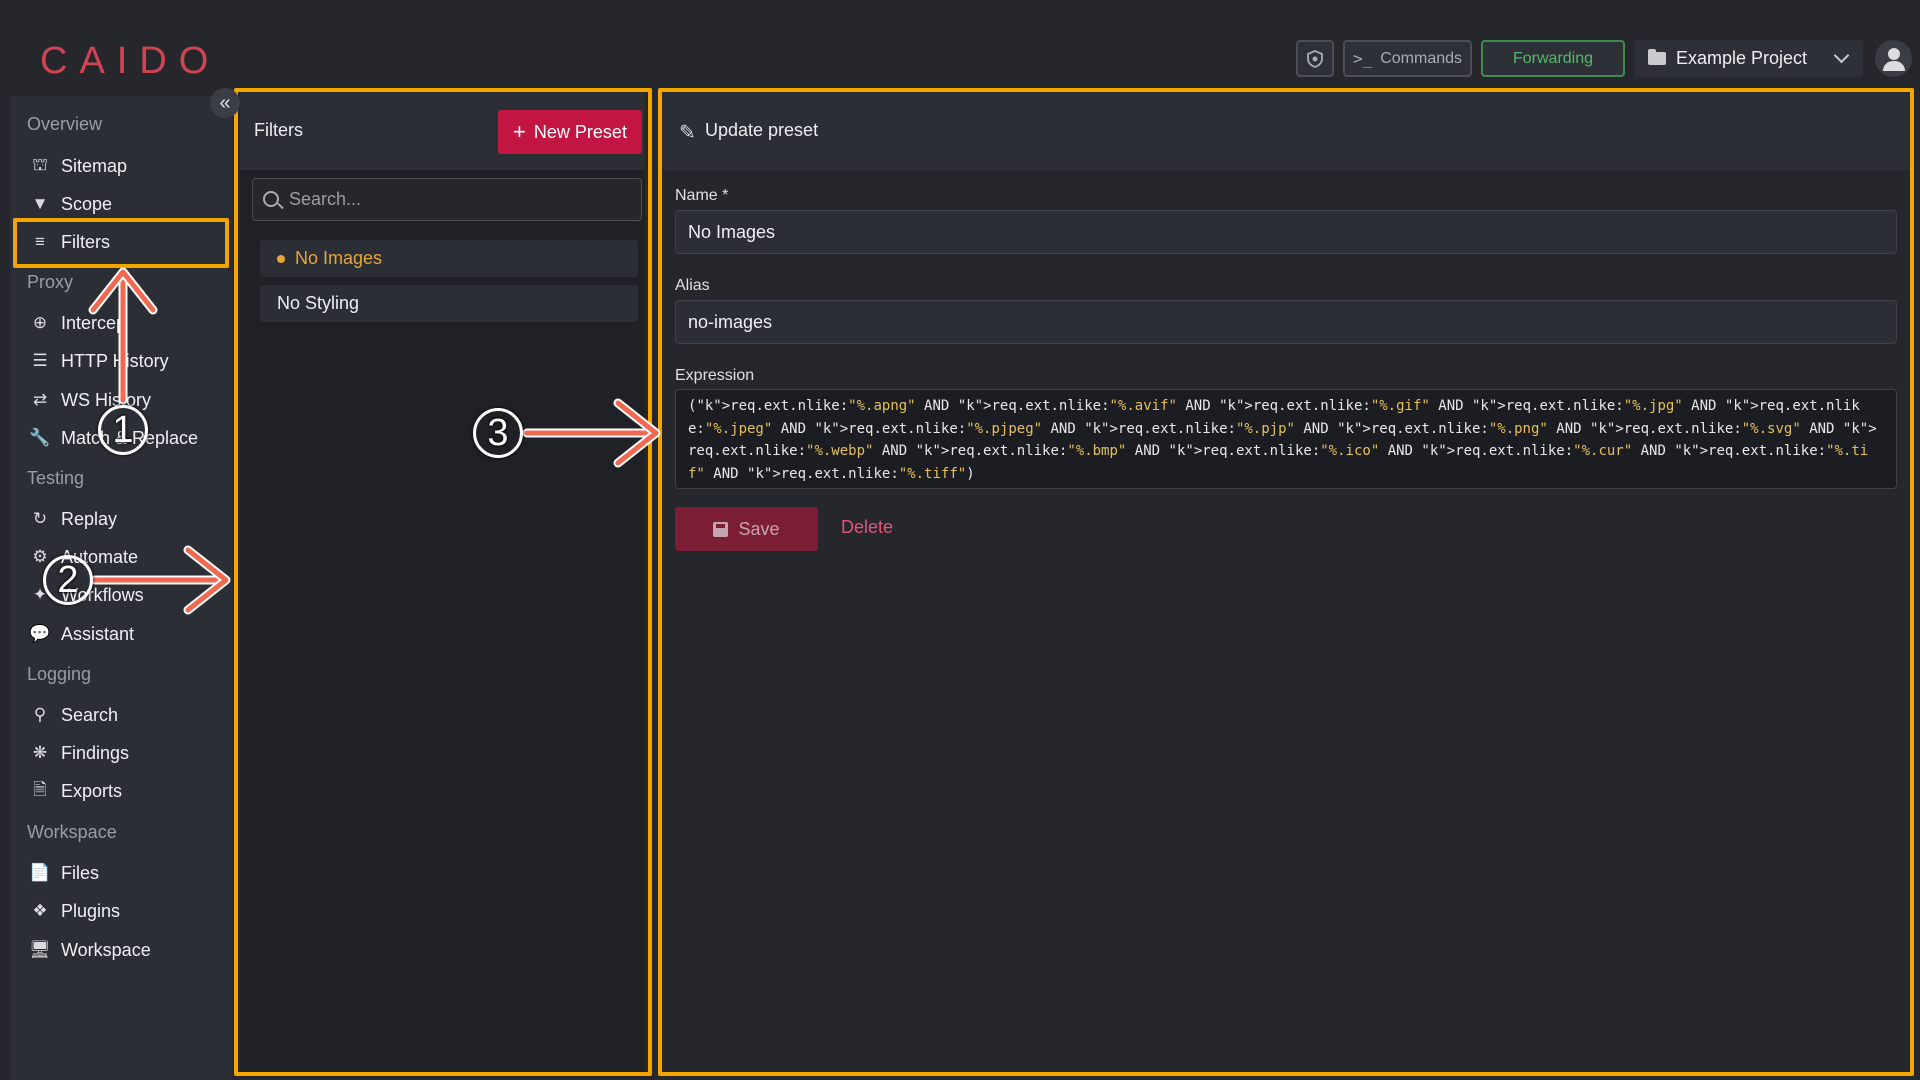 This screenshot has height=1080, width=1920. What do you see at coordinates (687, 133) in the screenshot?
I see `edit-icon: ✎` at bounding box center [687, 133].